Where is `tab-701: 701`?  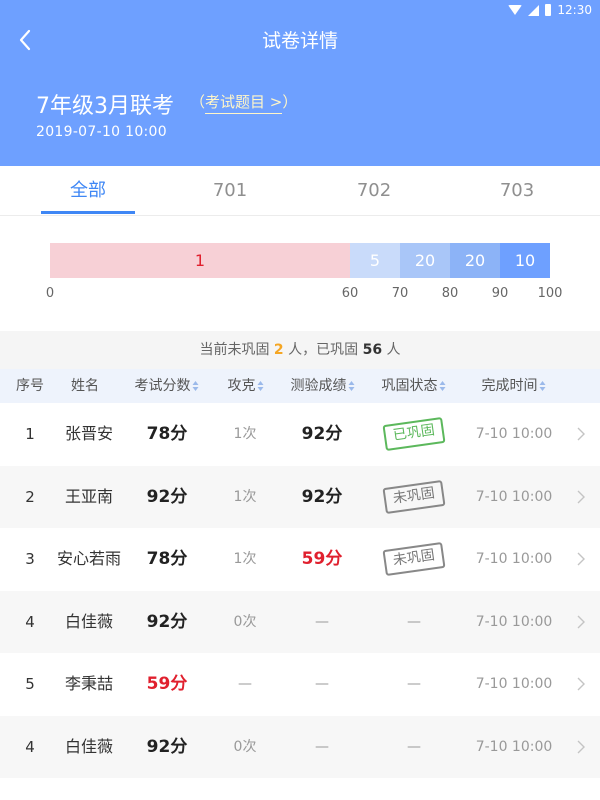 tab-701: 701 is located at coordinates (230, 191).